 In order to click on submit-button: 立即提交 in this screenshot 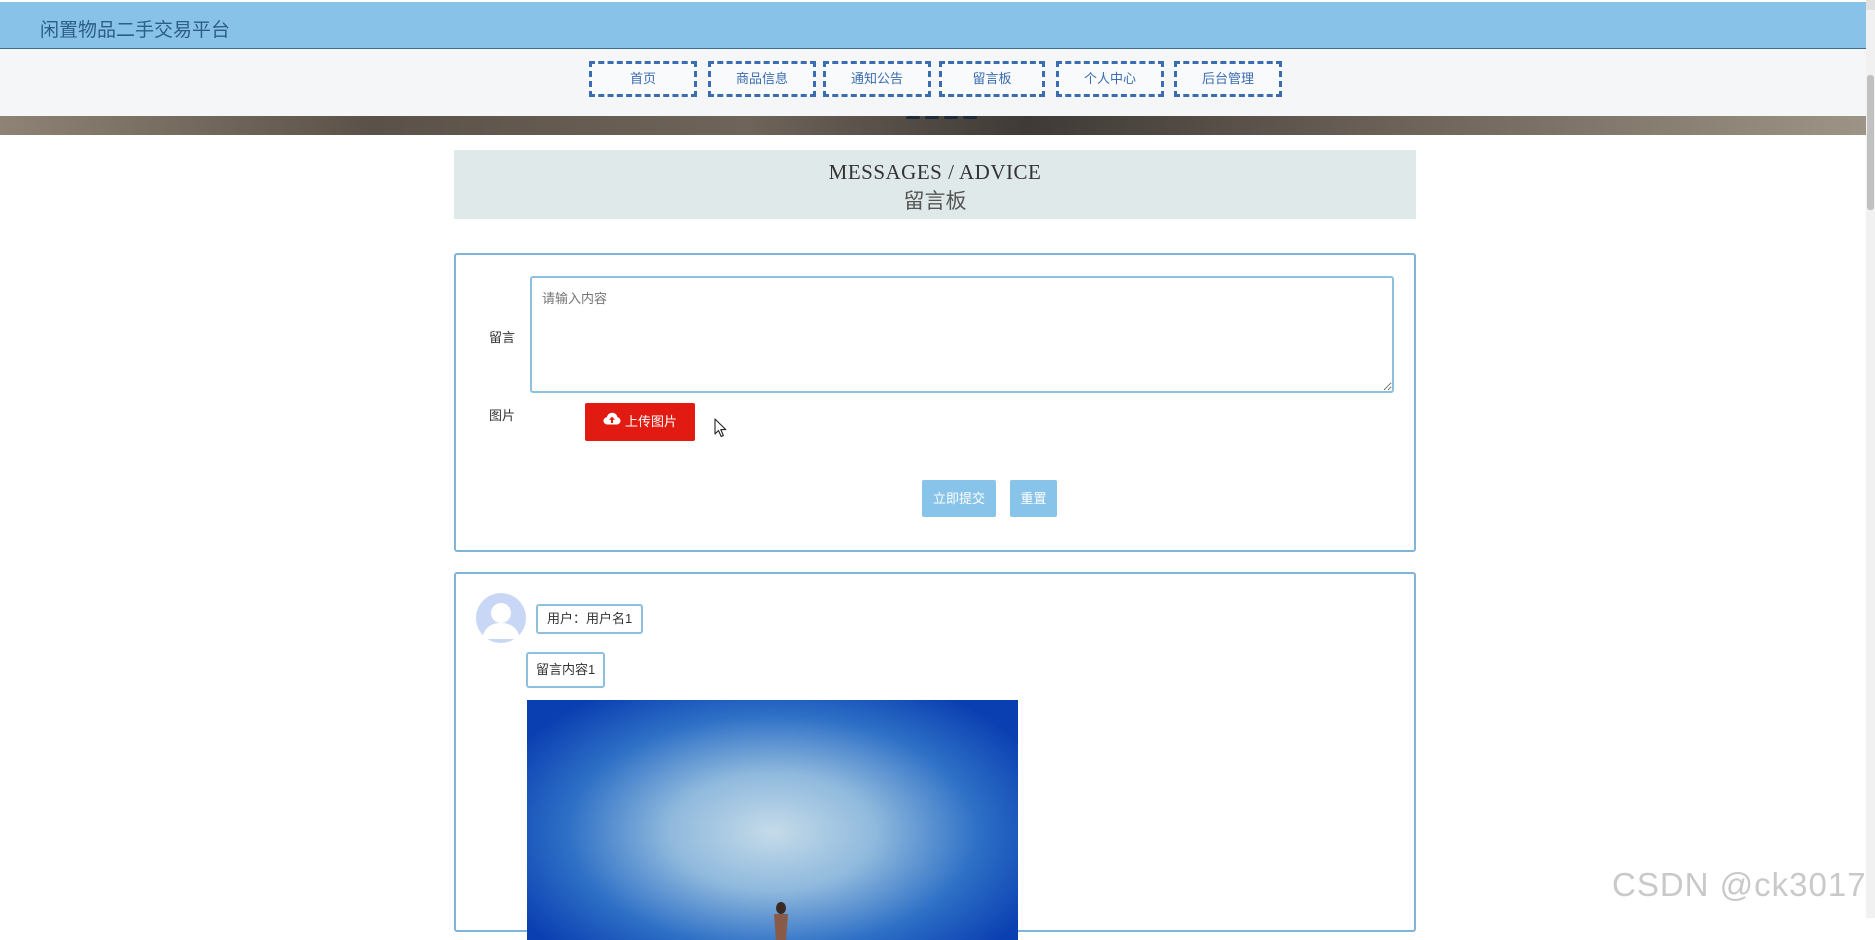, I will do `click(959, 498)`.